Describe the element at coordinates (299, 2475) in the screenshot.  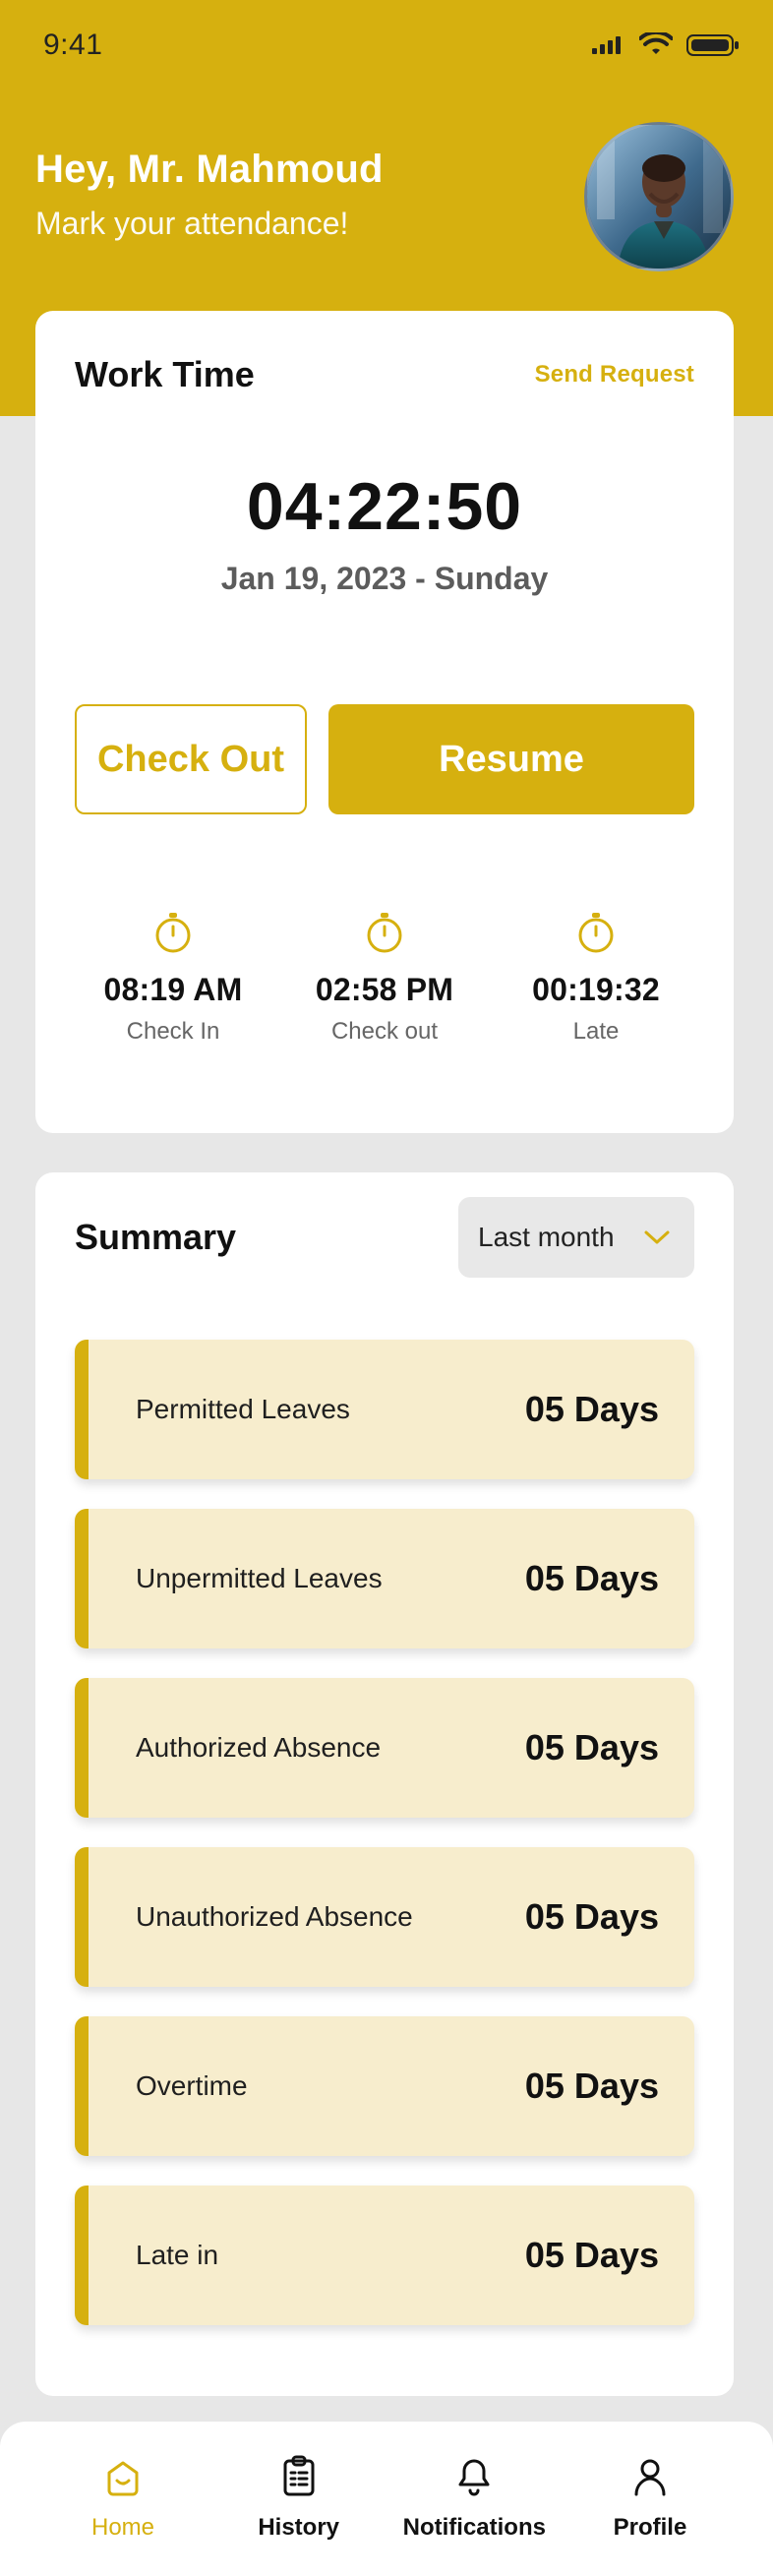
I see `clipboard-icon` at that location.